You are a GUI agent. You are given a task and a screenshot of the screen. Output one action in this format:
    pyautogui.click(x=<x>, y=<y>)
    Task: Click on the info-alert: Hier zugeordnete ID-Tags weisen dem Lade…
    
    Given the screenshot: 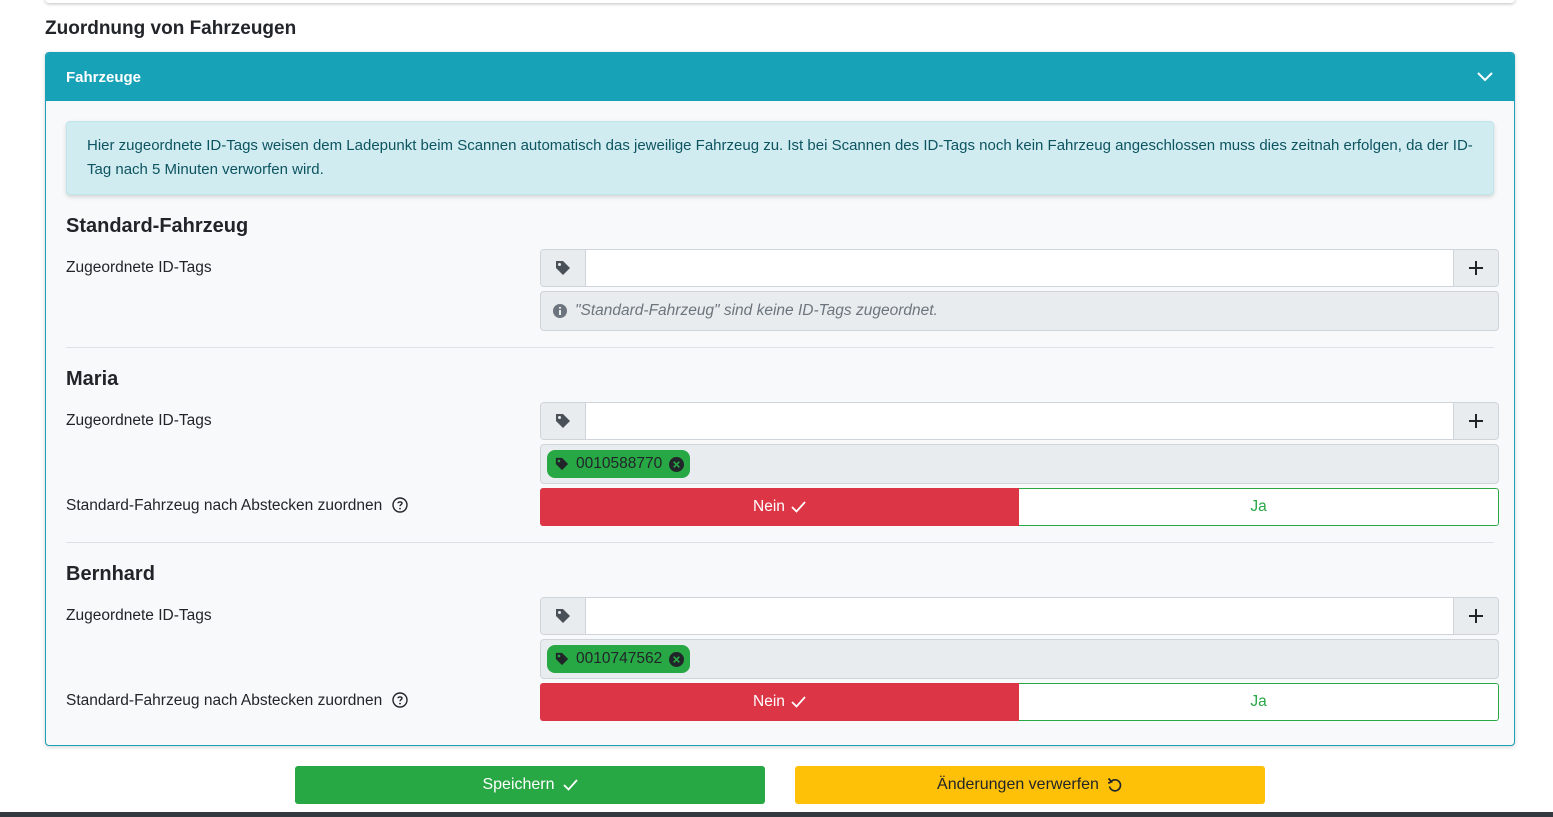 What is the action you would take?
    pyautogui.click(x=780, y=158)
    